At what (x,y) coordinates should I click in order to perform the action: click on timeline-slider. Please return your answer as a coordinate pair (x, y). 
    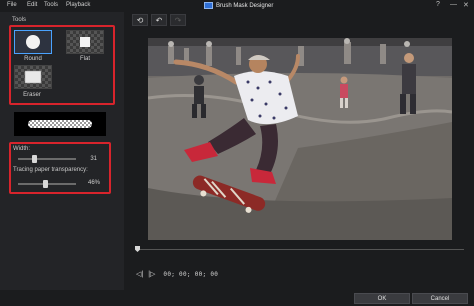
    Looking at the image, I should click on (298, 249).